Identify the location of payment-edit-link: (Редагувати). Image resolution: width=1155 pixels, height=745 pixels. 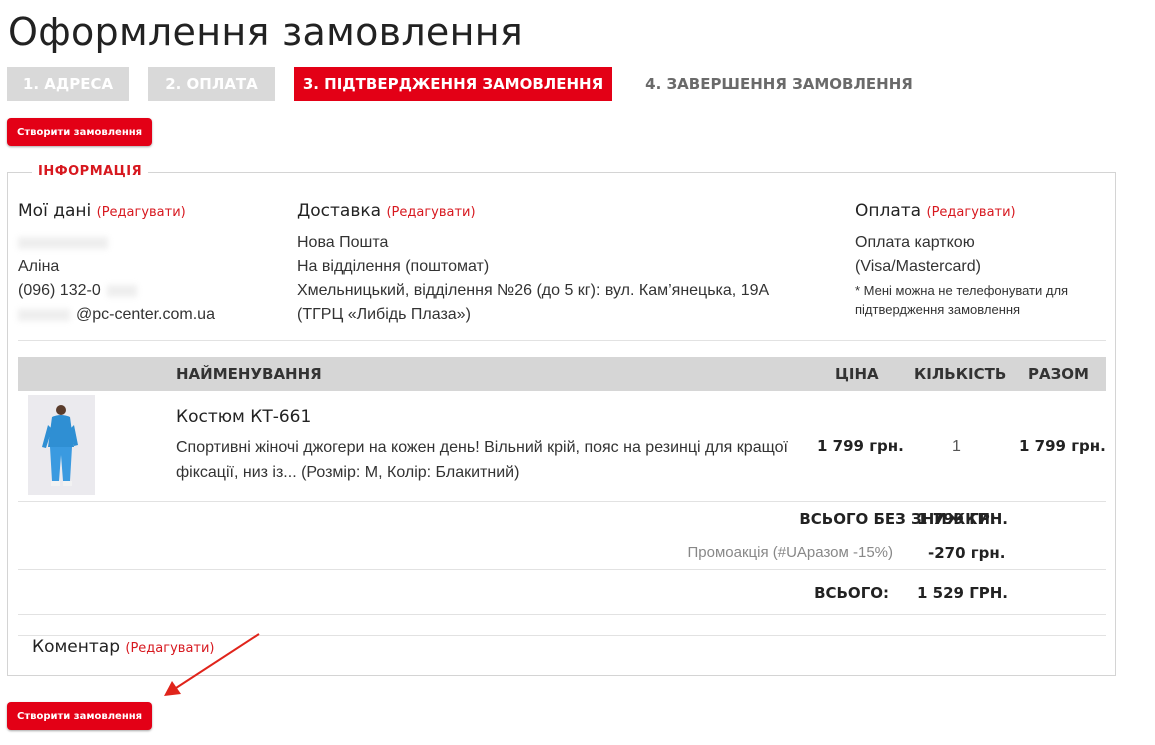
(971, 212).